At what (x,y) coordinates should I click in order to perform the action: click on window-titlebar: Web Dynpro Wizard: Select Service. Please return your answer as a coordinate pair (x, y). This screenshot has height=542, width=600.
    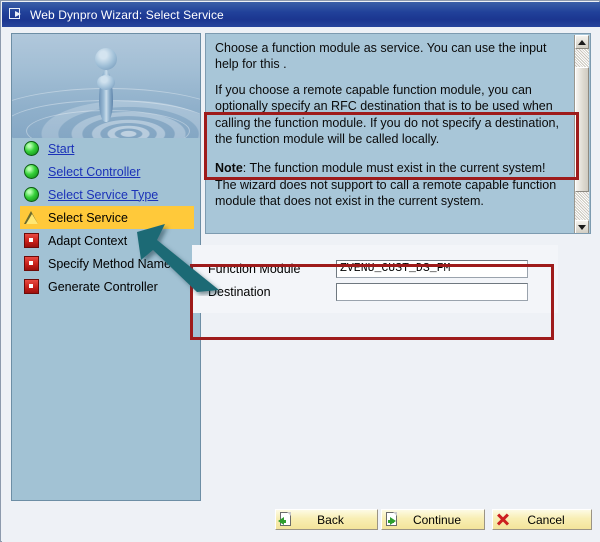
    Looking at the image, I should click on (301, 14).